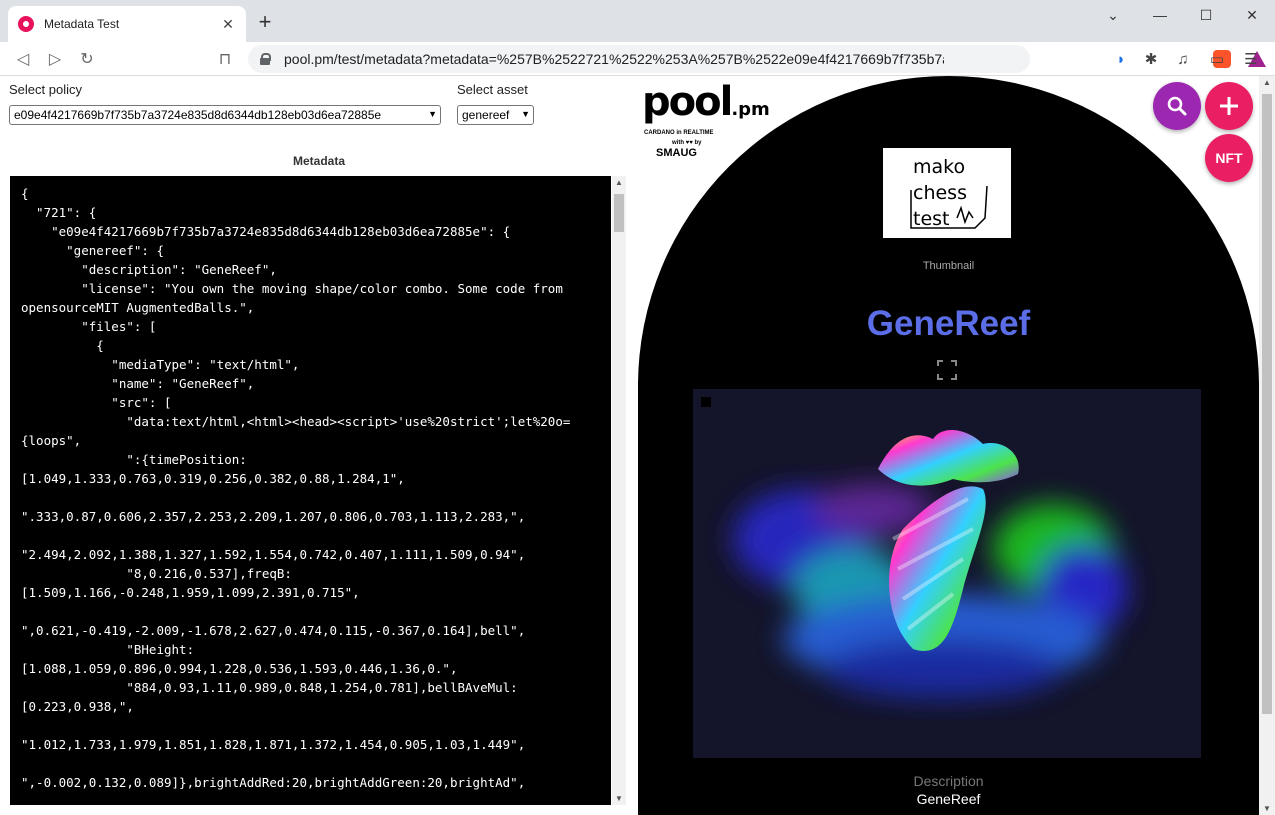  What do you see at coordinates (55, 59) in the screenshot?
I see `forward-icon: ▷` at bounding box center [55, 59].